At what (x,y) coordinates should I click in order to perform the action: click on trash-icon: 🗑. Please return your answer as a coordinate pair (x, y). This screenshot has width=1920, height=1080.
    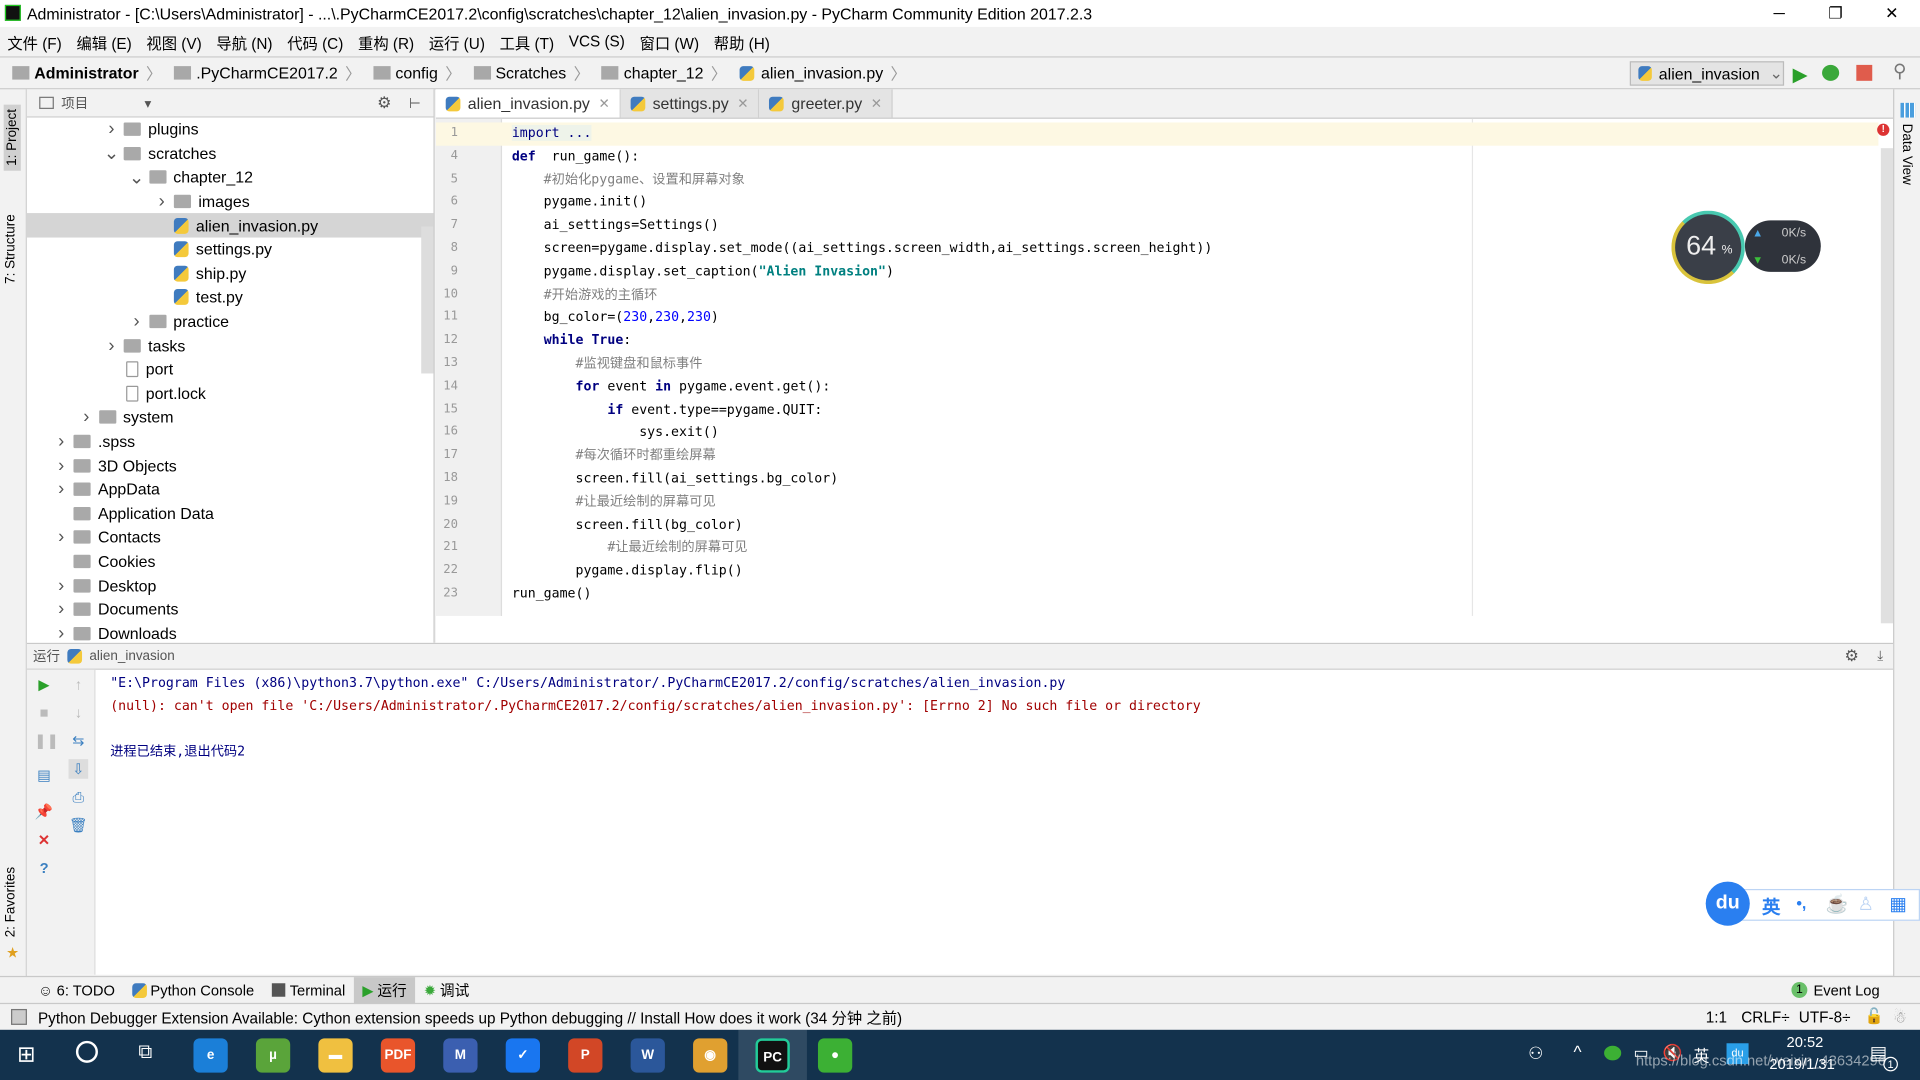
    Looking at the image, I should click on (79, 826).